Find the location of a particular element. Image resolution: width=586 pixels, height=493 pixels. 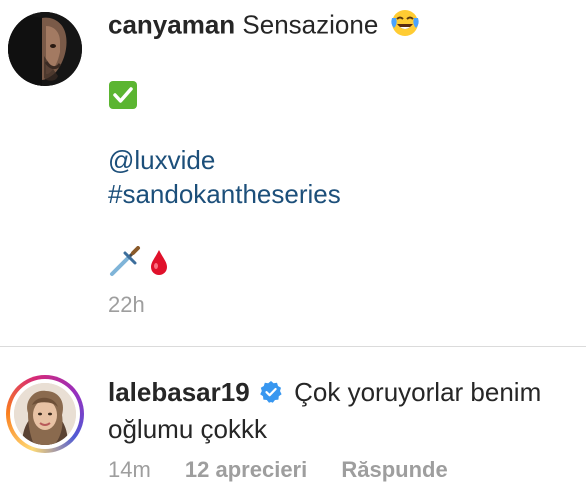

comment-meta-row: 14m 12 aprecieri Răspunde is located at coordinates (292, 470).